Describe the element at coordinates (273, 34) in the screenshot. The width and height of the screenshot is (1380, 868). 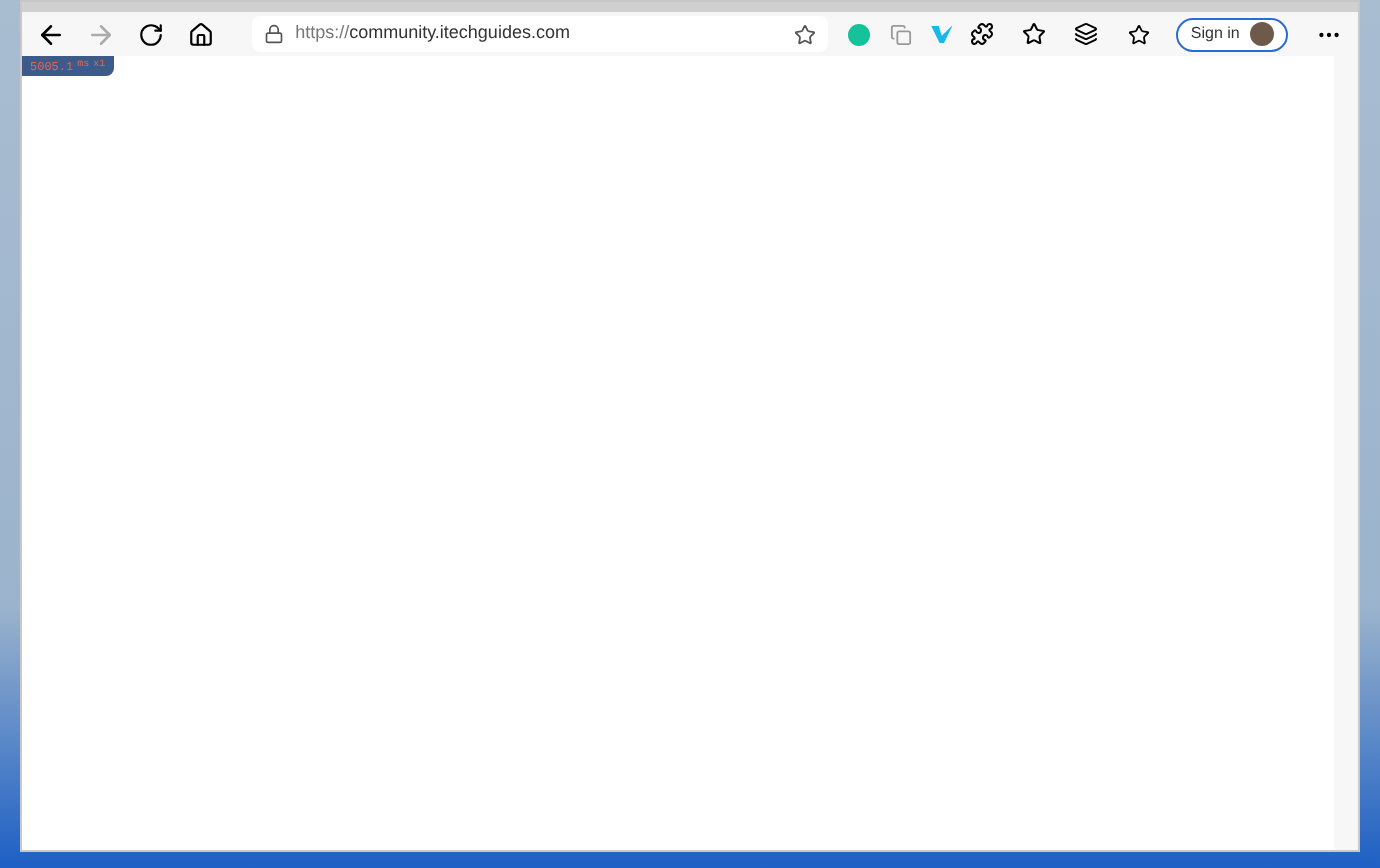
I see `lock-icon` at that location.